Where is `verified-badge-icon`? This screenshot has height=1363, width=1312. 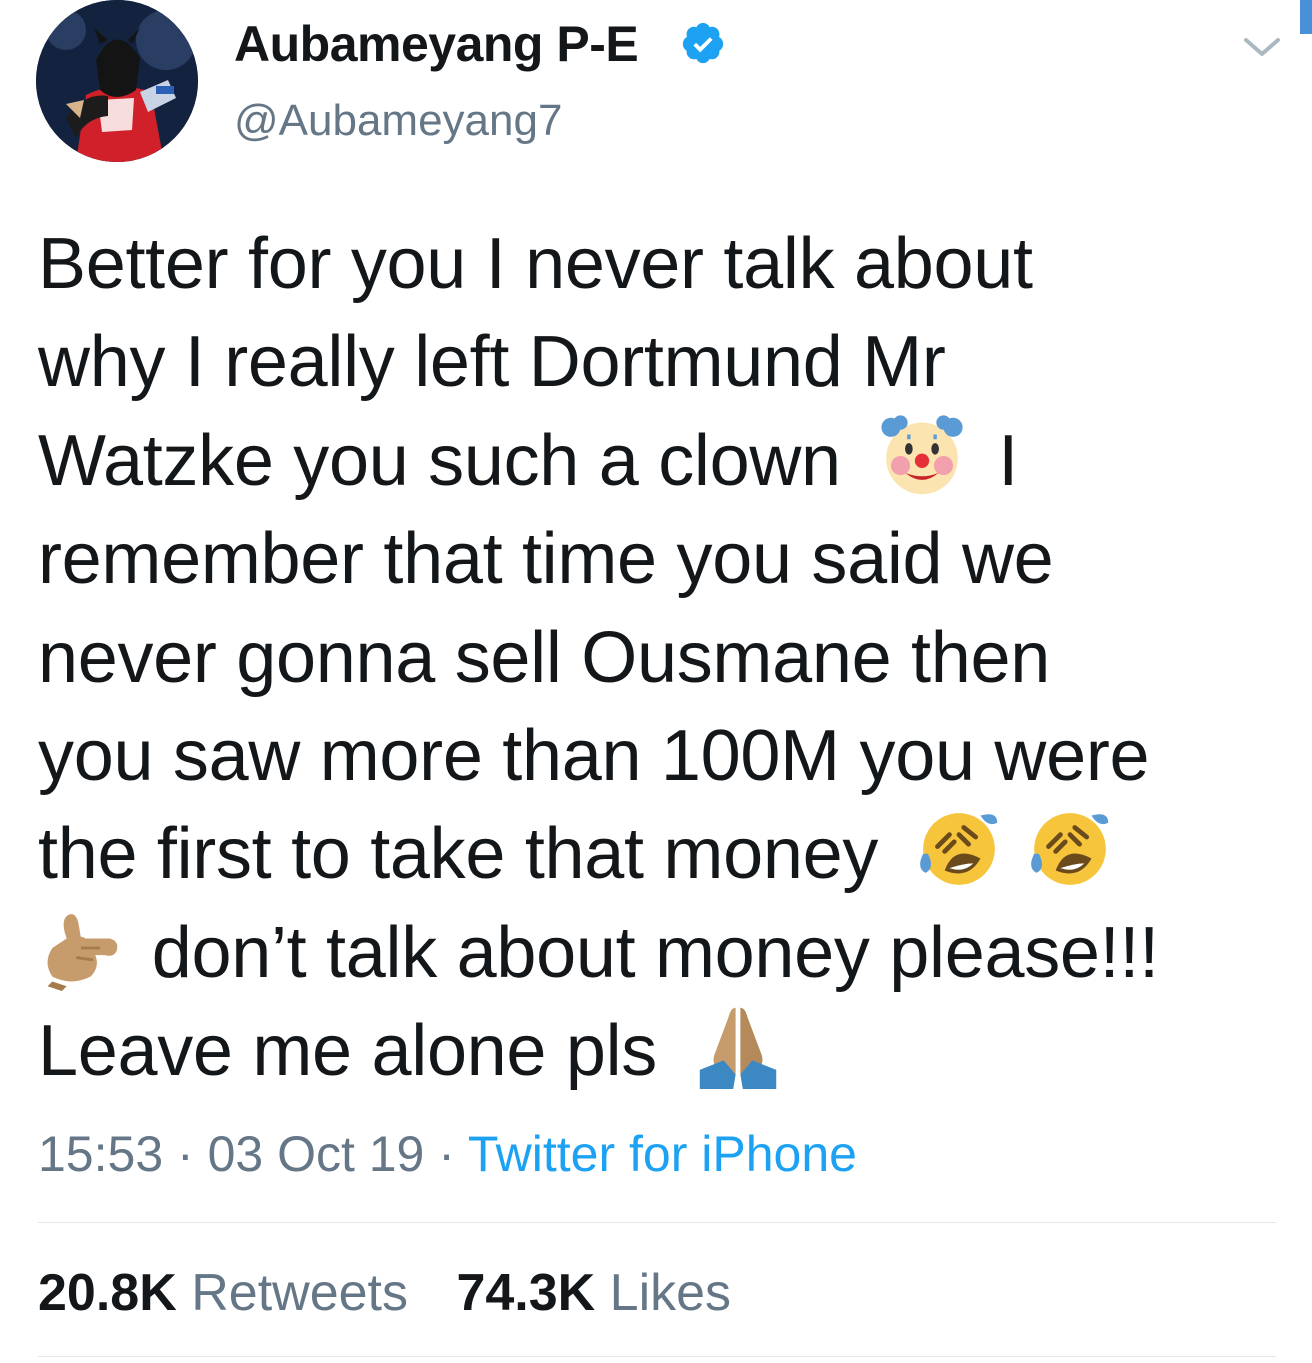
verified-badge-icon is located at coordinates (703, 43).